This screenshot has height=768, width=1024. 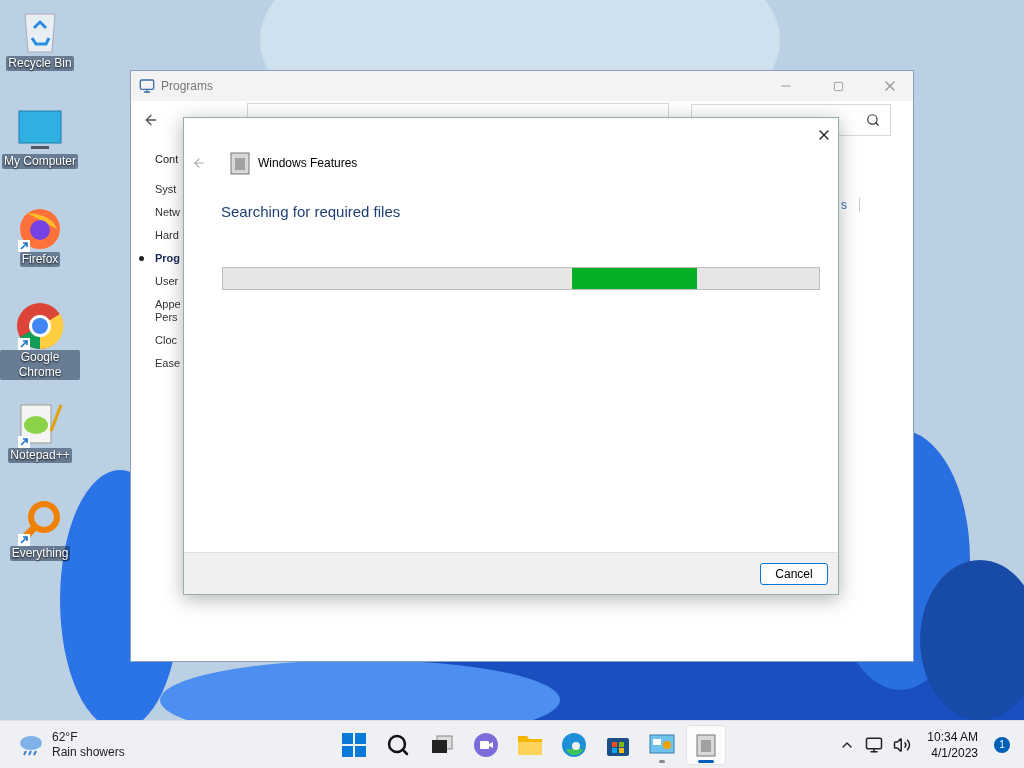 What do you see at coordinates (530, 744) in the screenshot?
I see `folder-icon` at bounding box center [530, 744].